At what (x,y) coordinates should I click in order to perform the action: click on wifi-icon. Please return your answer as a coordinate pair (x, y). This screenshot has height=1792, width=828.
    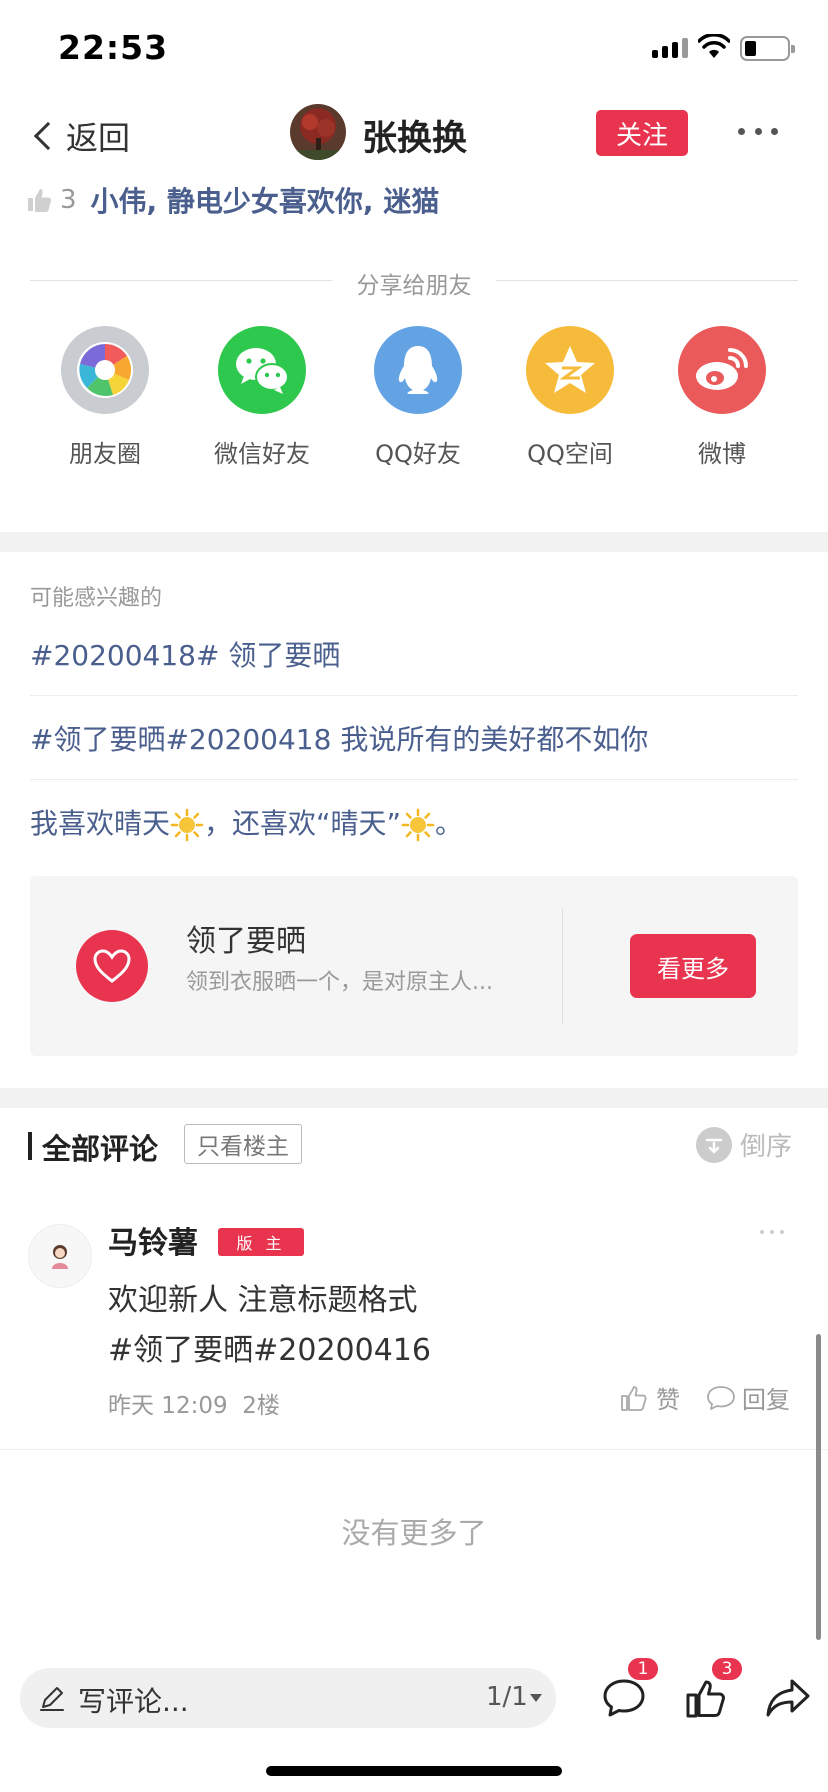
    Looking at the image, I should click on (714, 46).